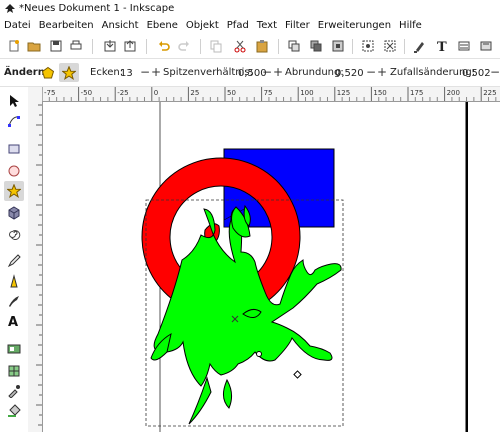  What do you see at coordinates (14, 121) in the screenshot?
I see `node-tool-icon` at bounding box center [14, 121].